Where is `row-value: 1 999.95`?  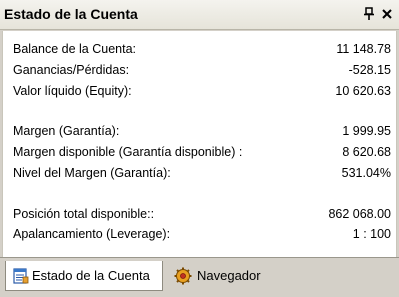
row-value: 1 999.95 is located at coordinates (366, 131).